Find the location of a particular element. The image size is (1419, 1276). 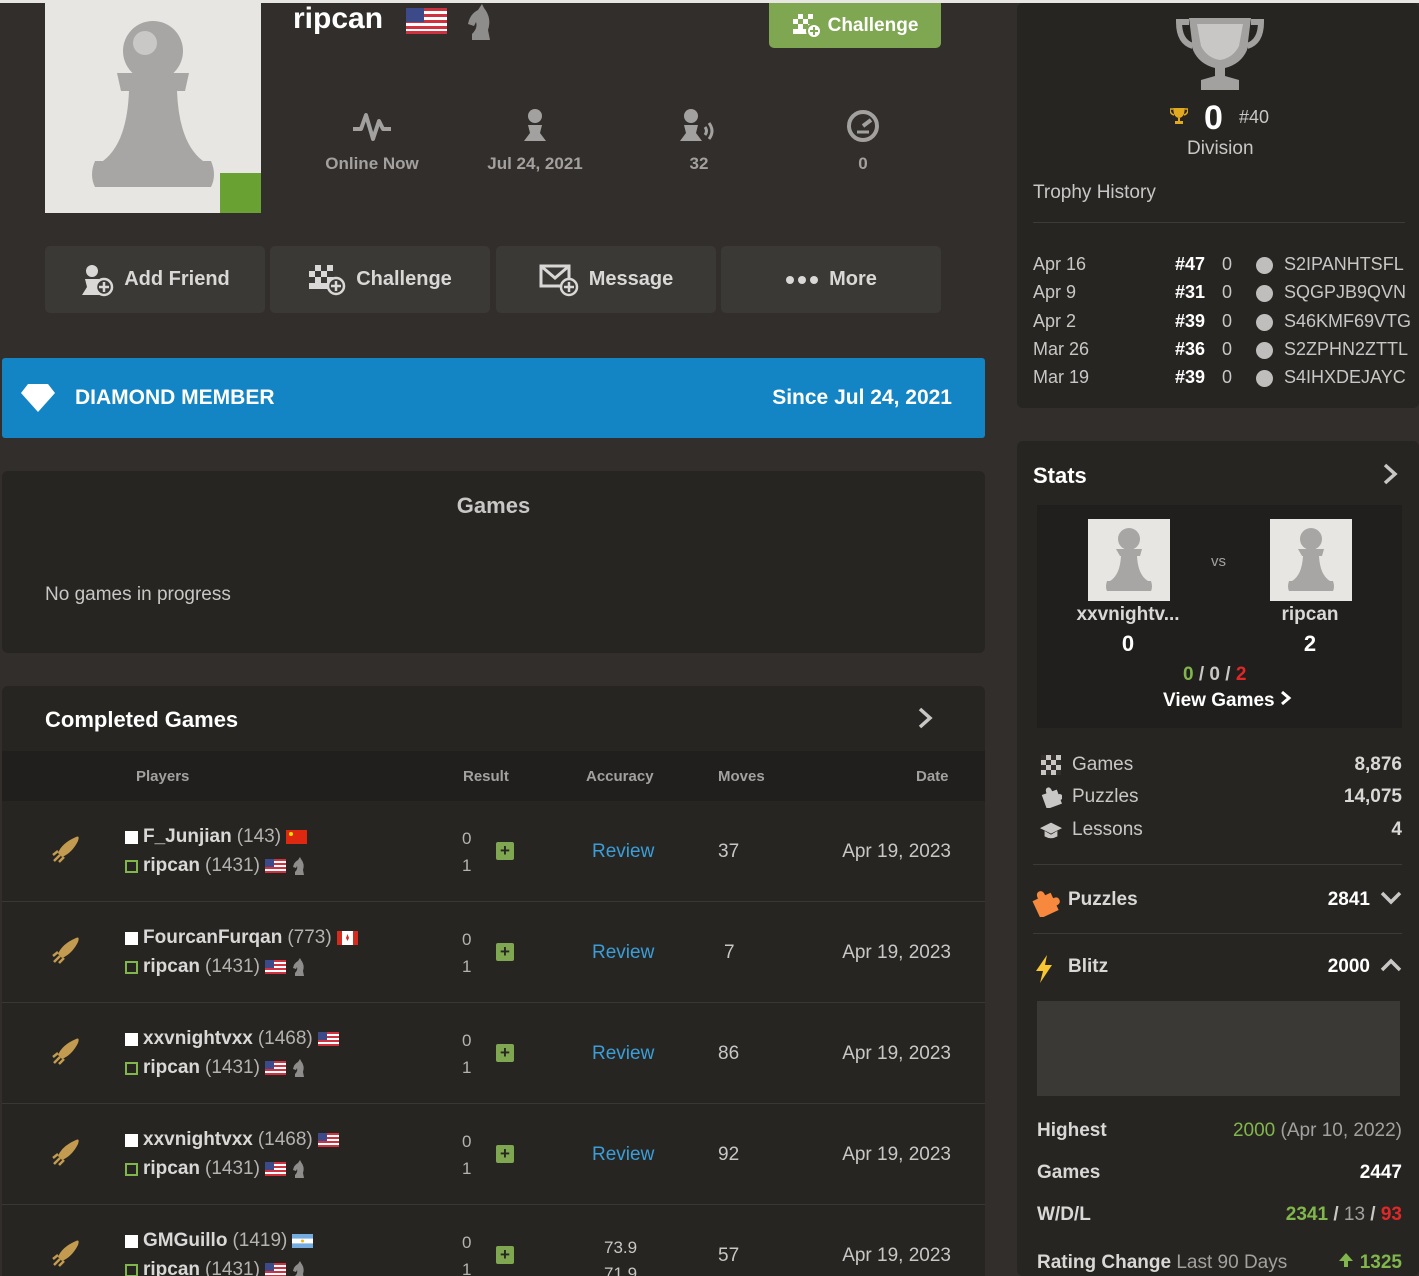

vs-label: vs is located at coordinates (1218, 561).